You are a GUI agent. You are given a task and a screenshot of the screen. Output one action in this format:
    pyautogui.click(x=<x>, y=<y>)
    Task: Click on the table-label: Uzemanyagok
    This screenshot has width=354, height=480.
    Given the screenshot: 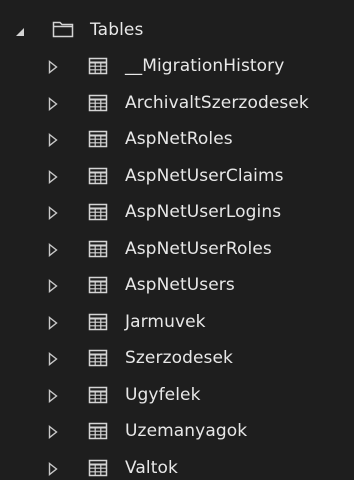 What is the action you would take?
    pyautogui.click(x=186, y=431)
    